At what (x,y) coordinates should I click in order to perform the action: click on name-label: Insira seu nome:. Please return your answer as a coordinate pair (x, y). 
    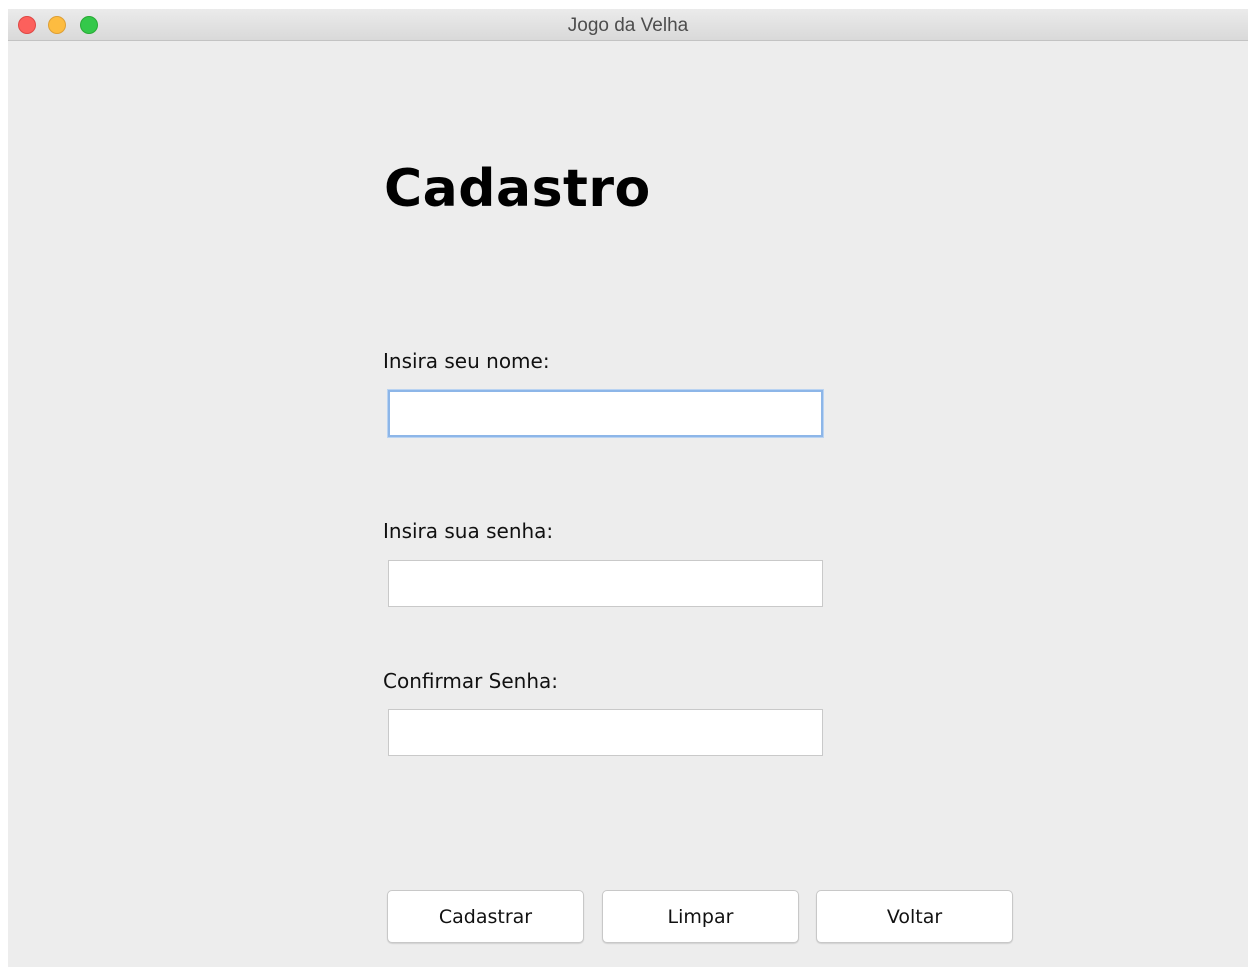
    Looking at the image, I should click on (466, 361).